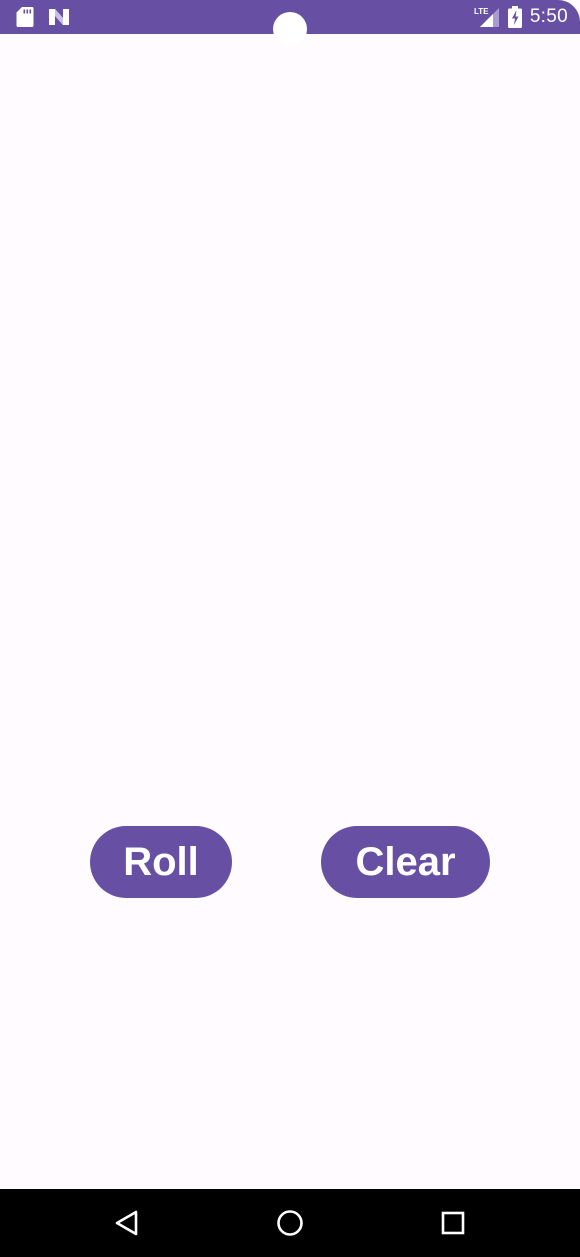 The width and height of the screenshot is (580, 1257). I want to click on home-icon, so click(290, 1223).